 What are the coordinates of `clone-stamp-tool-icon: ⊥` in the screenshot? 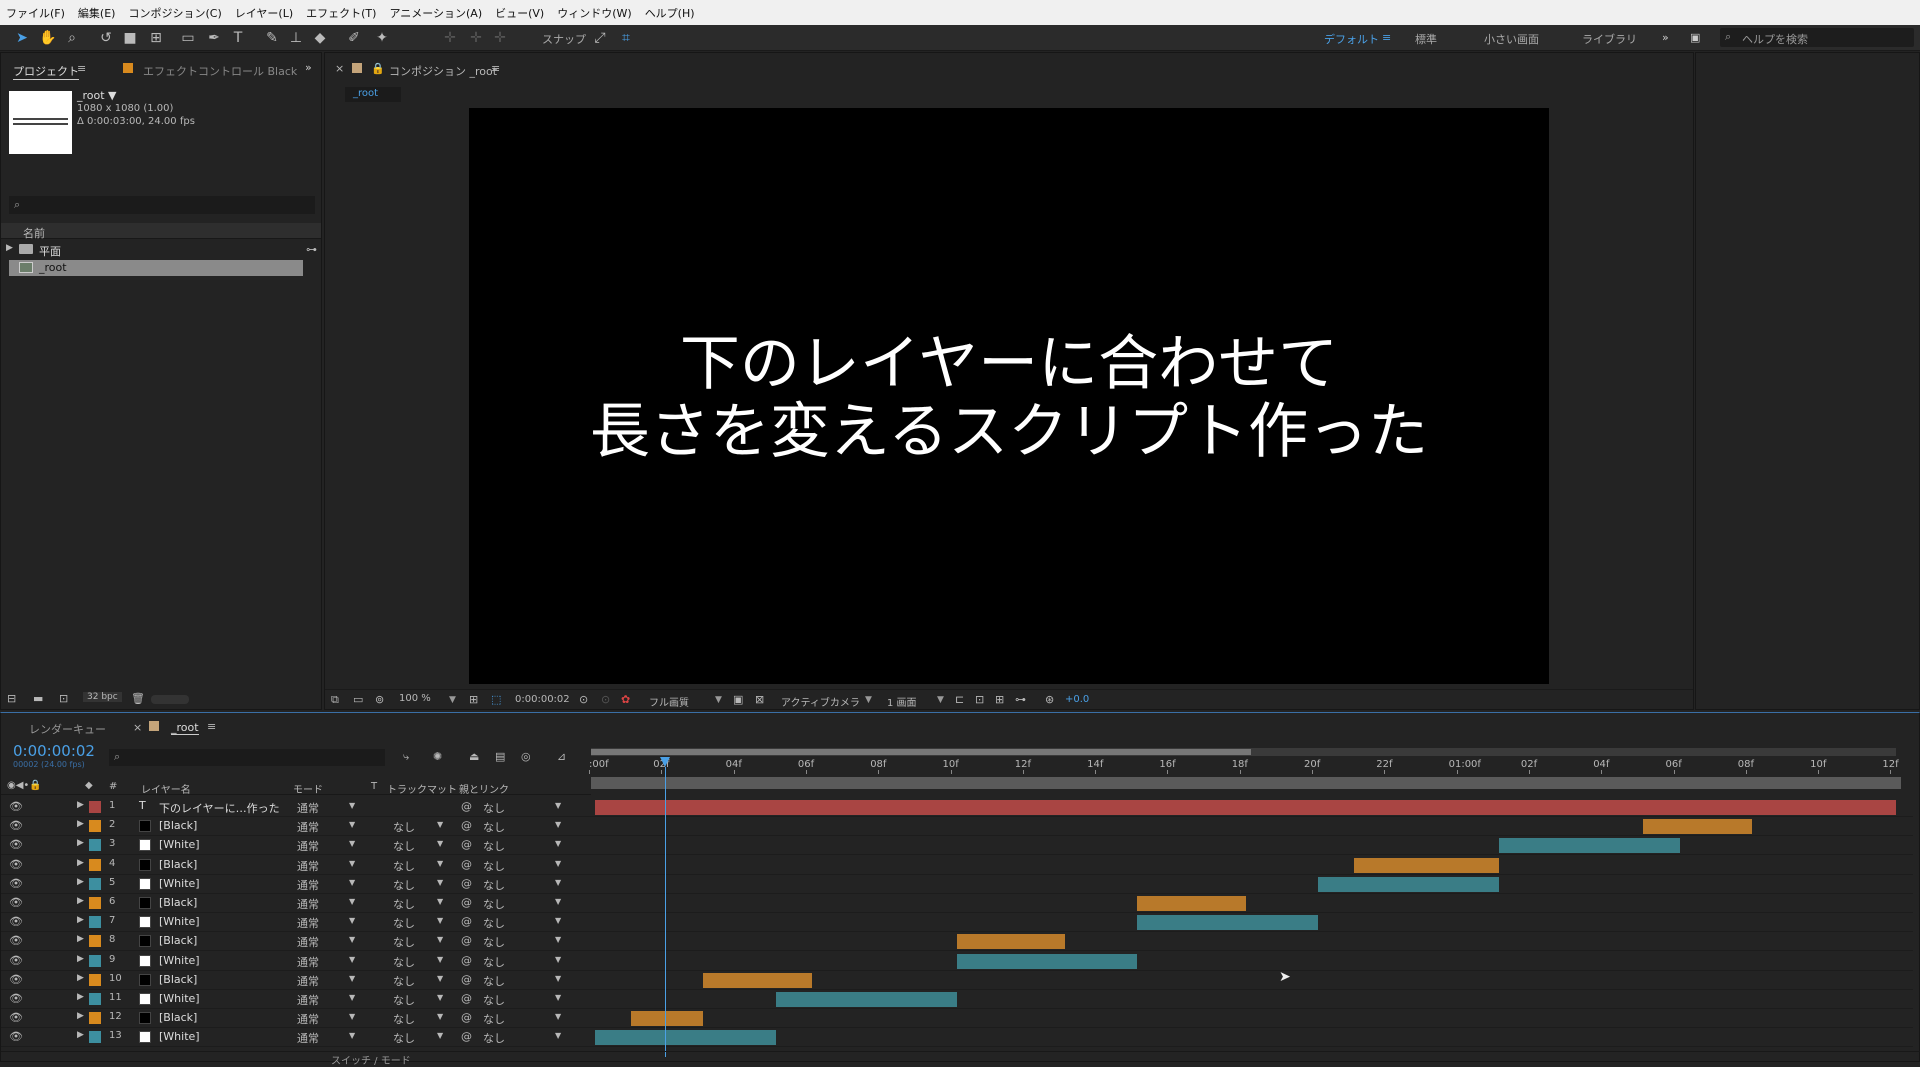 It's located at (296, 38).